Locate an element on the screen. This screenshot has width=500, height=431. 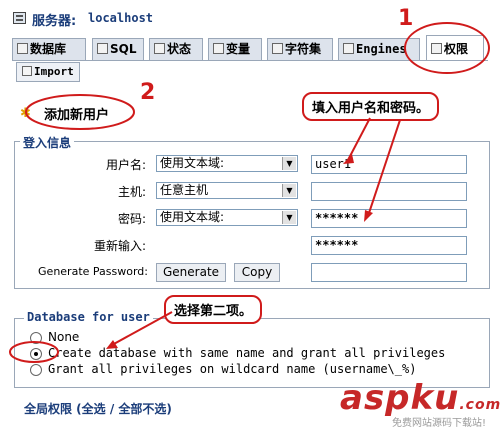
tab-status: 状态 is located at coordinates (176, 49).